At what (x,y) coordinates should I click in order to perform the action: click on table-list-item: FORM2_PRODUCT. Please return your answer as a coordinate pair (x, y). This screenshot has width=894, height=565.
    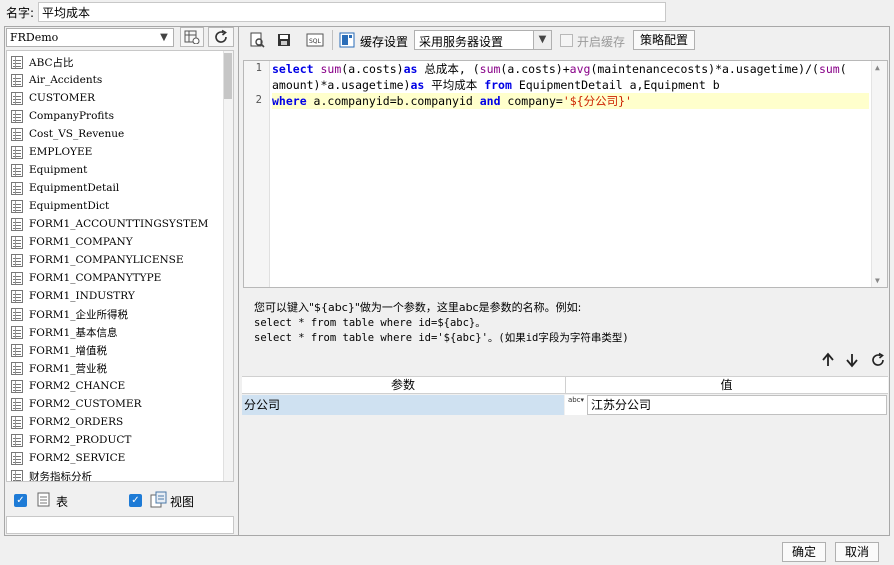
    Looking at the image, I should click on (115, 440).